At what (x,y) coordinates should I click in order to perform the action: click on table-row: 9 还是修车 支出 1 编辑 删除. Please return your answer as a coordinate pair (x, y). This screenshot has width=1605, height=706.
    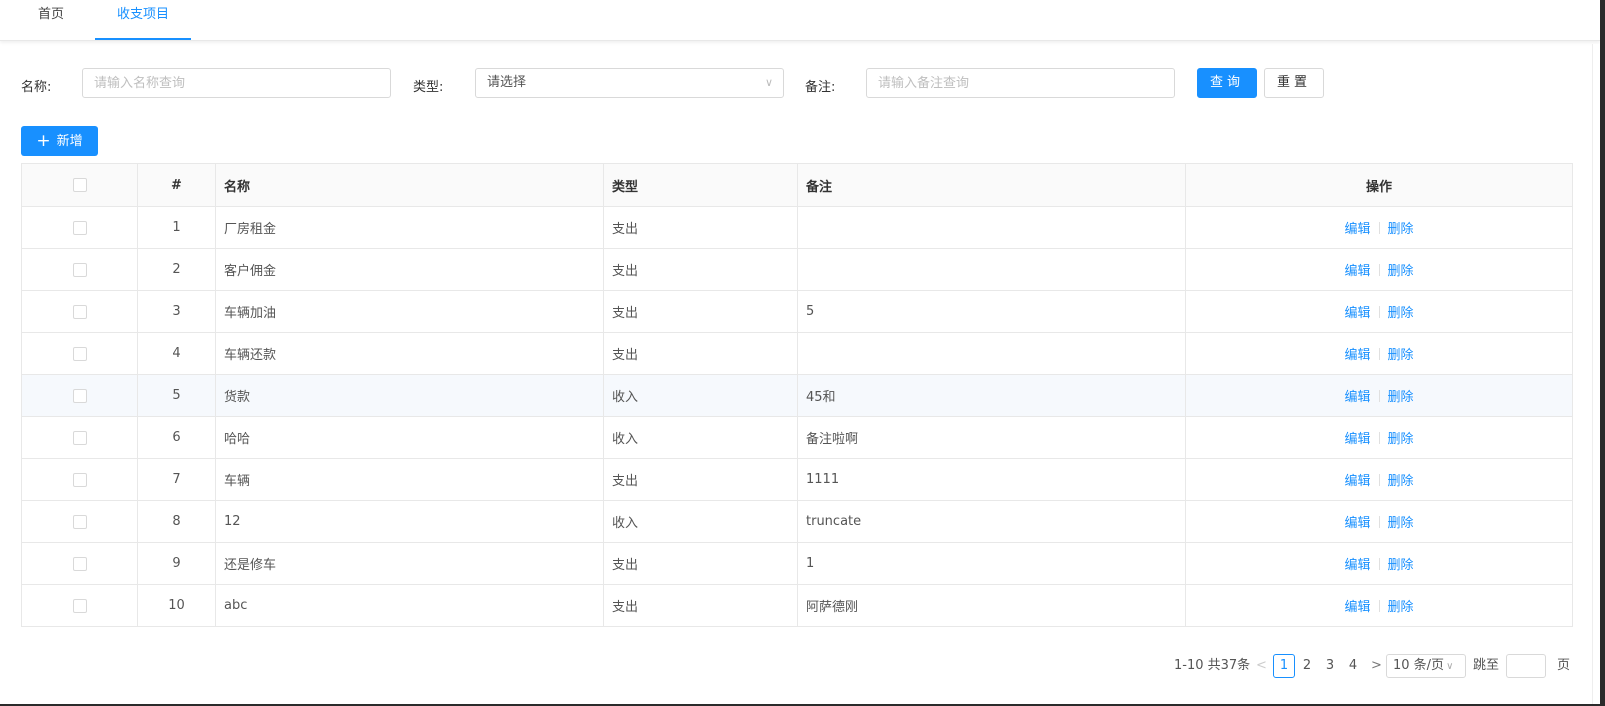
    Looking at the image, I should click on (797, 564).